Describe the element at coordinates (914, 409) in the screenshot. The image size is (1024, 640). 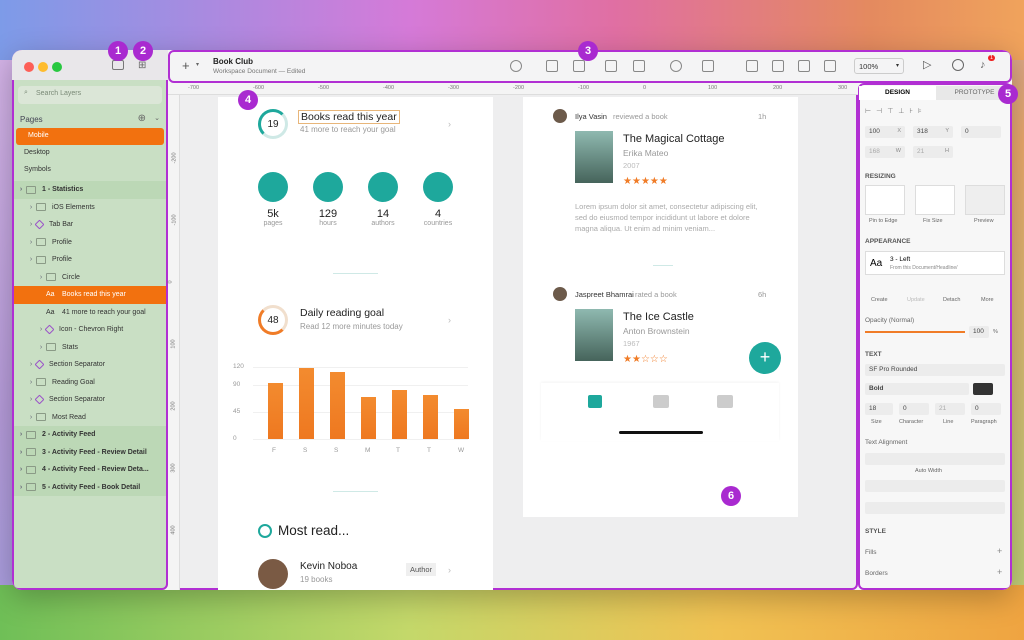
I see `character-spacing-field: 0` at that location.